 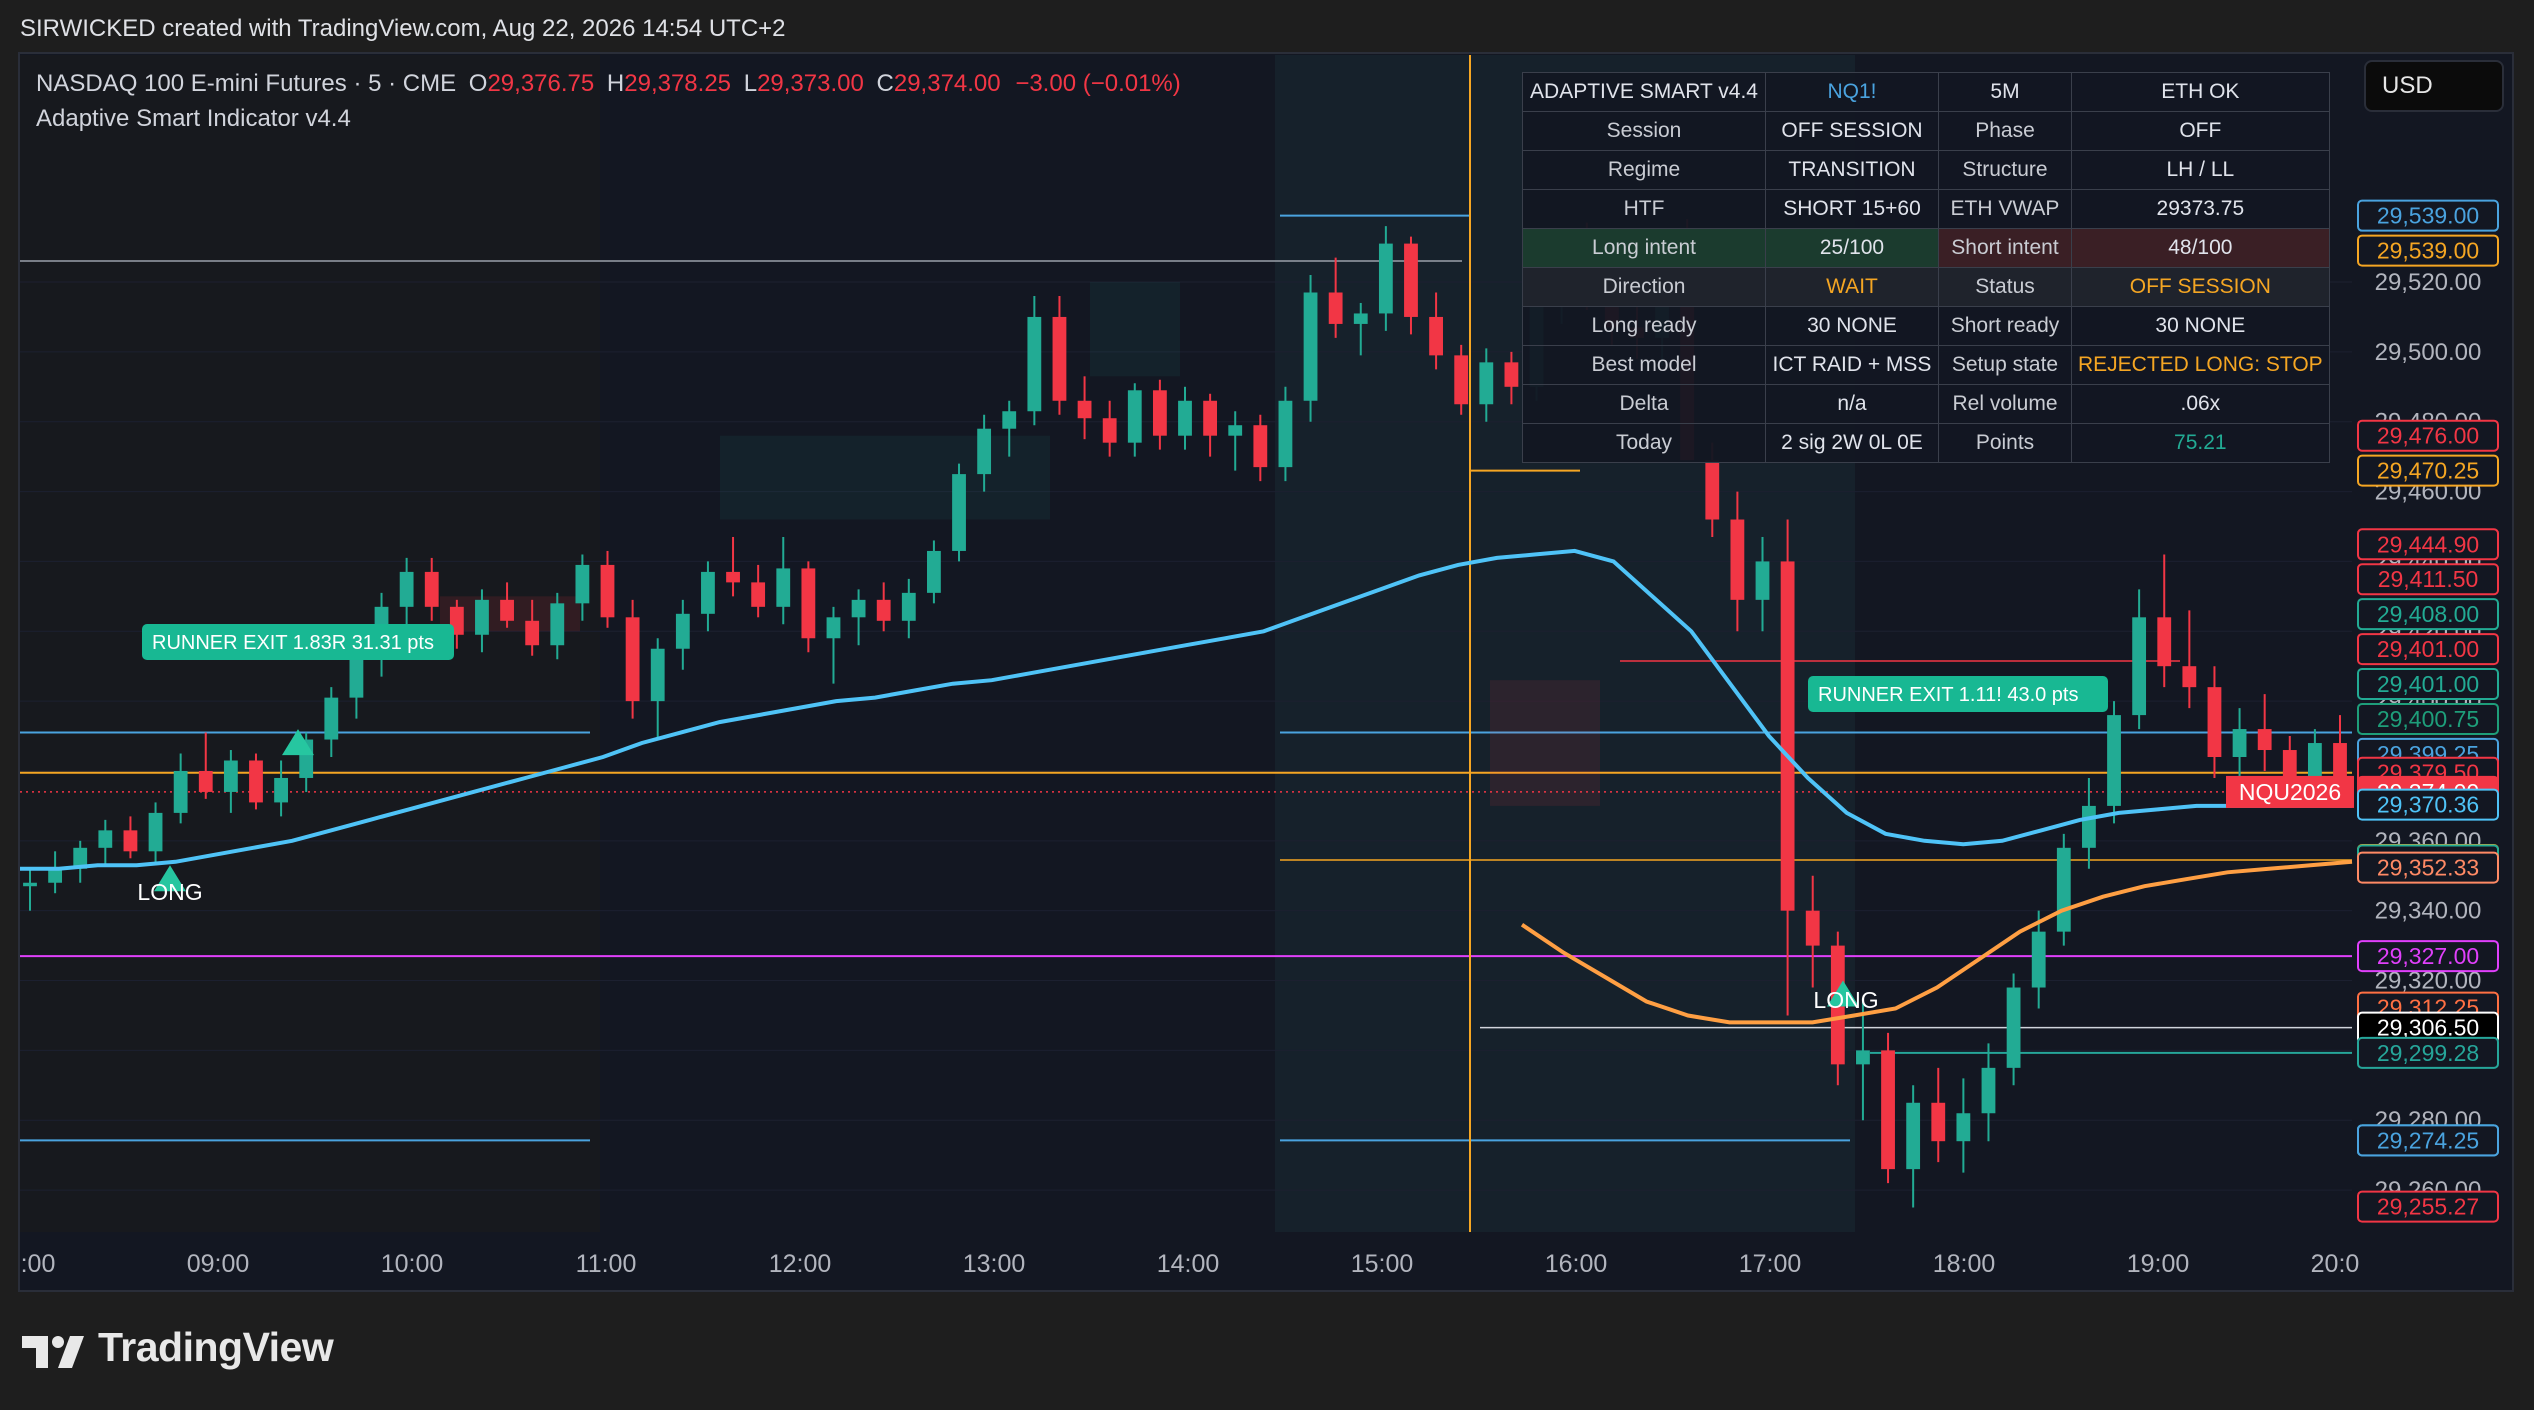 I want to click on brand-name: TradingView, so click(x=216, y=1347).